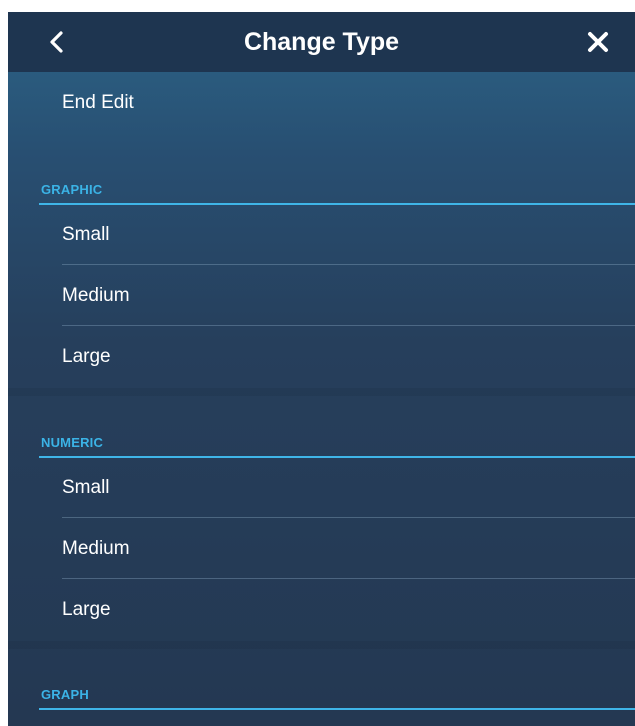 The width and height of the screenshot is (635, 726). I want to click on numeric-medium-item: Medium, so click(321, 549).